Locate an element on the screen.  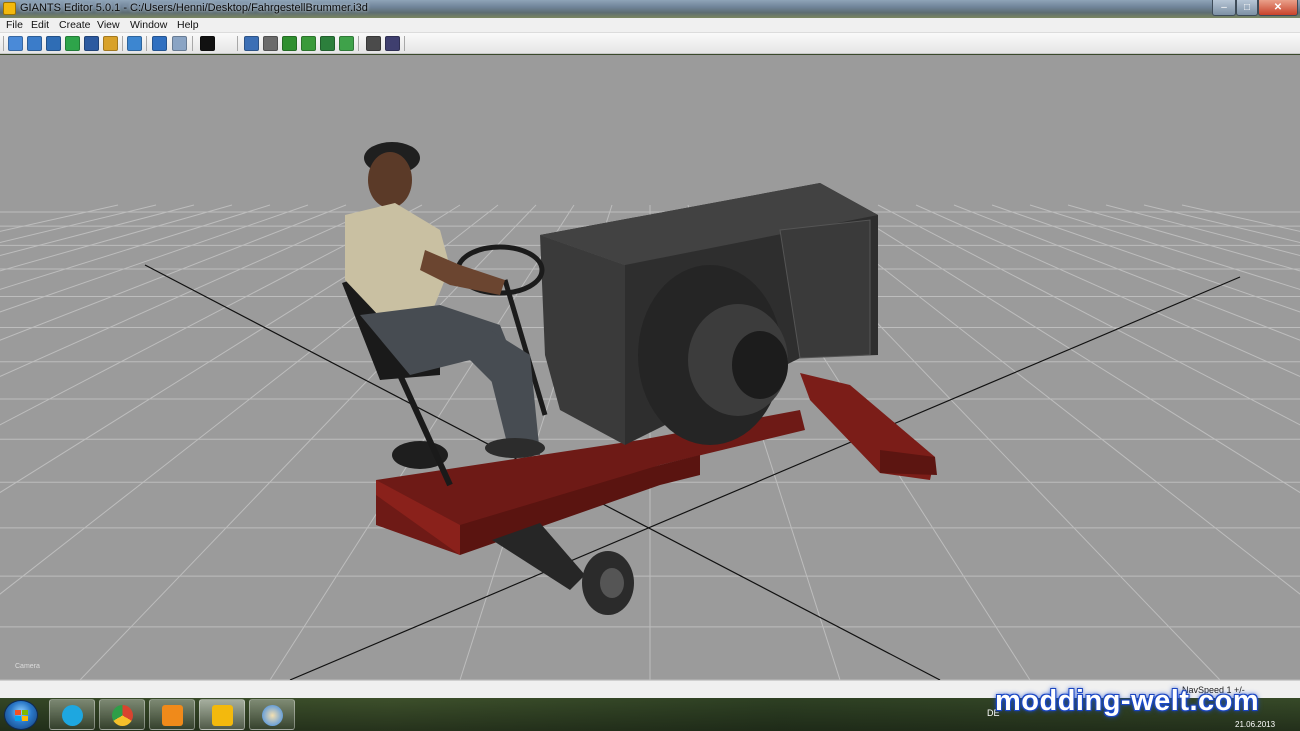
watermark-logo: modding-welt.com is located at coordinates (1127, 701).